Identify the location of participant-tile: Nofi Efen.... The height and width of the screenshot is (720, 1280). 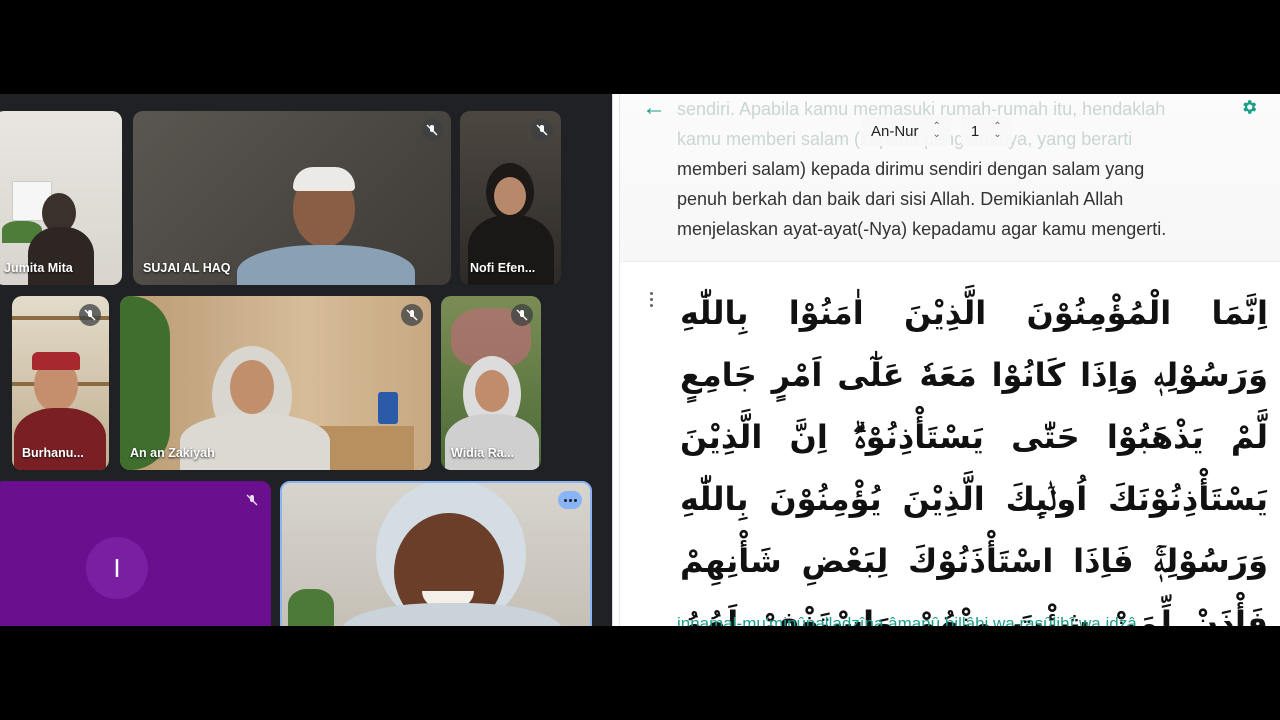
(510, 198).